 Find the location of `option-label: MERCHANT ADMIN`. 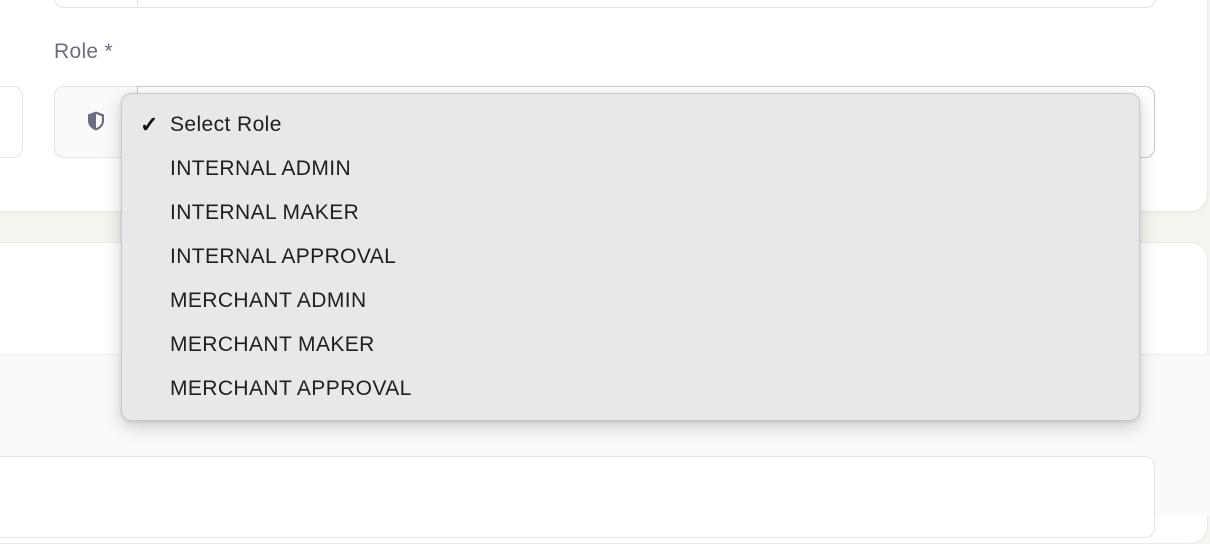

option-label: MERCHANT ADMIN is located at coordinates (268, 300).